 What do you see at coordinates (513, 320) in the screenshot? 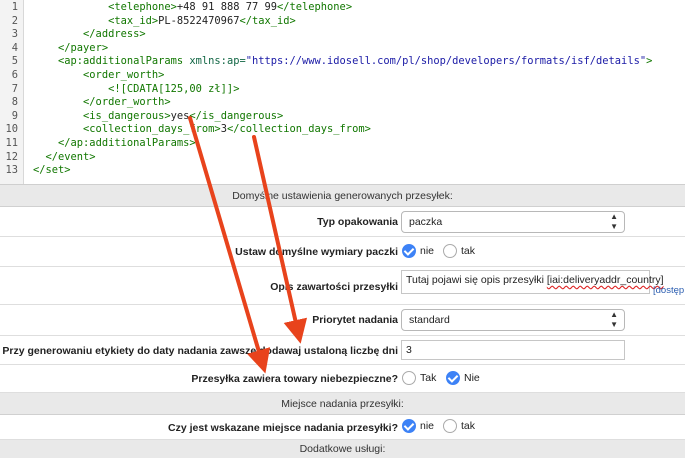
I see `priority-select: standard ▲ ▼` at bounding box center [513, 320].